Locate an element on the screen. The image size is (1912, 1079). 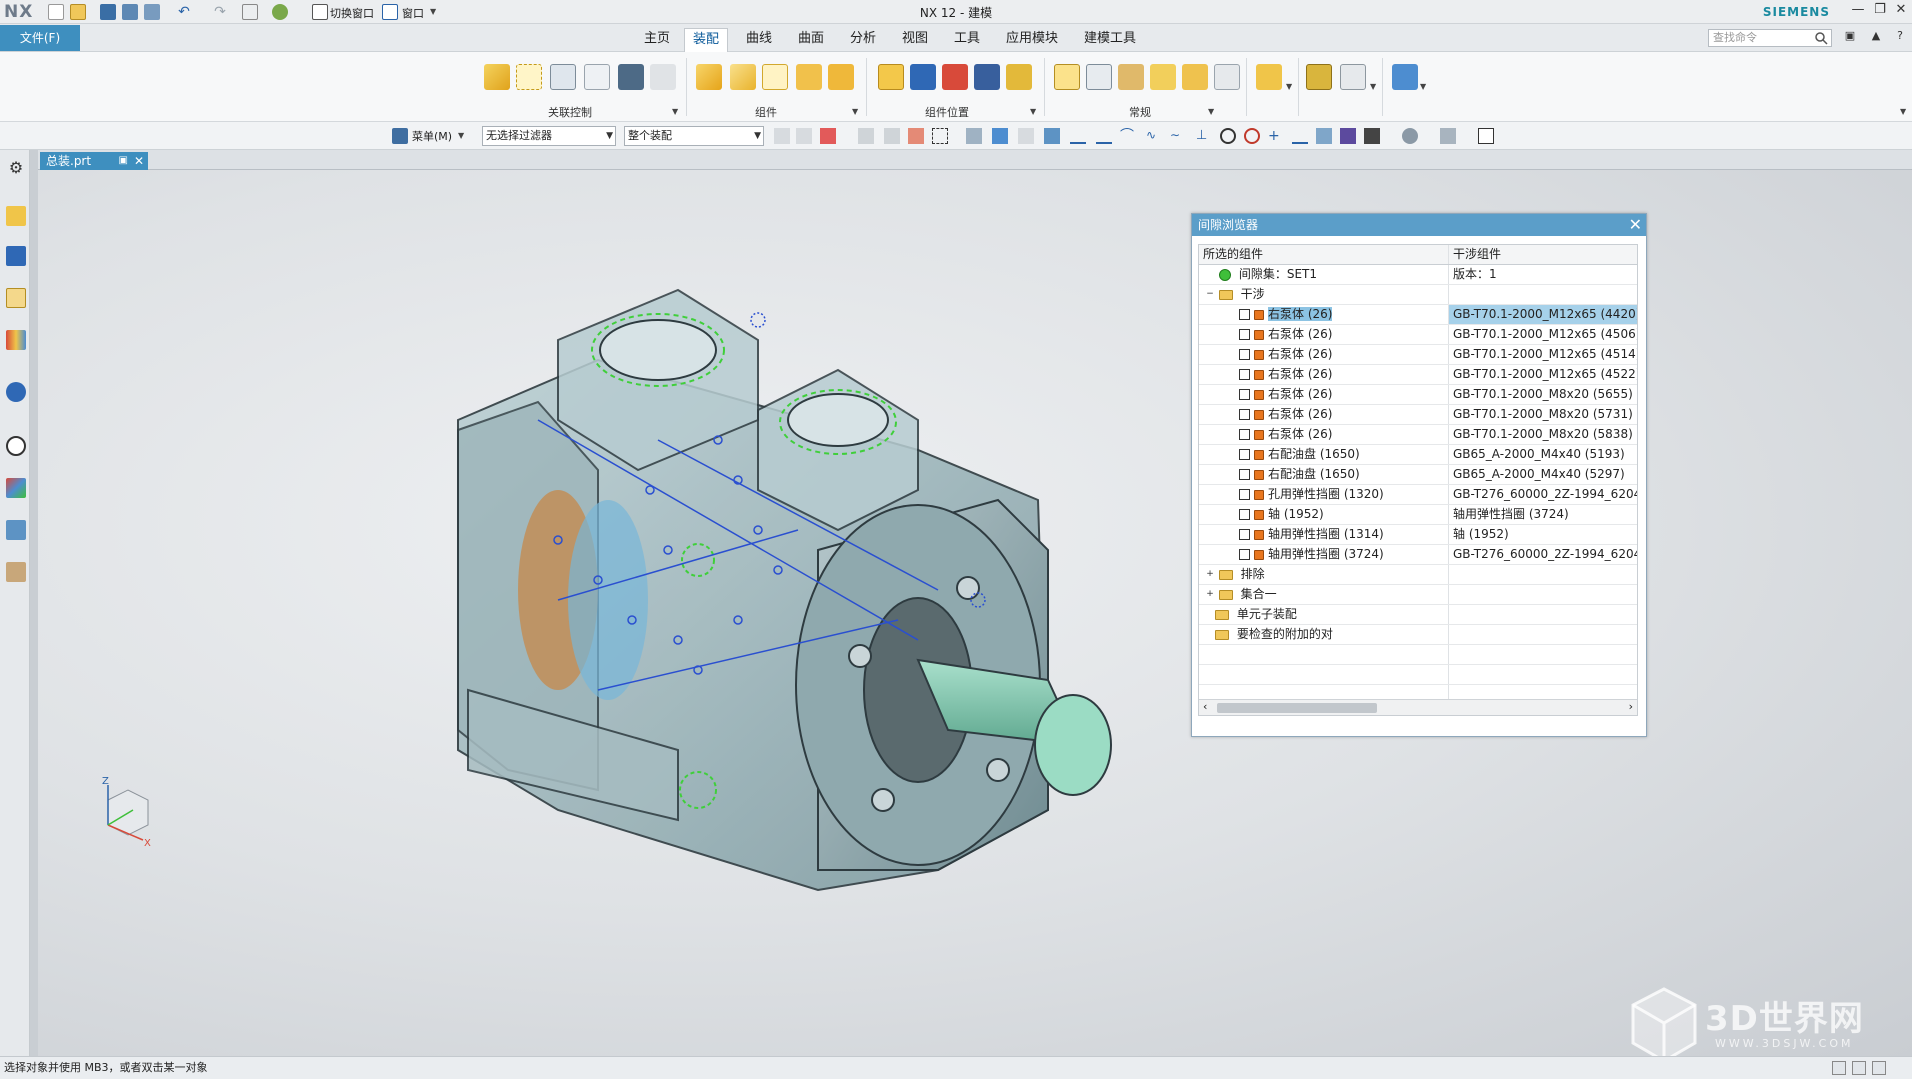
interpart-link-browser-icon is located at coordinates (563, 77).